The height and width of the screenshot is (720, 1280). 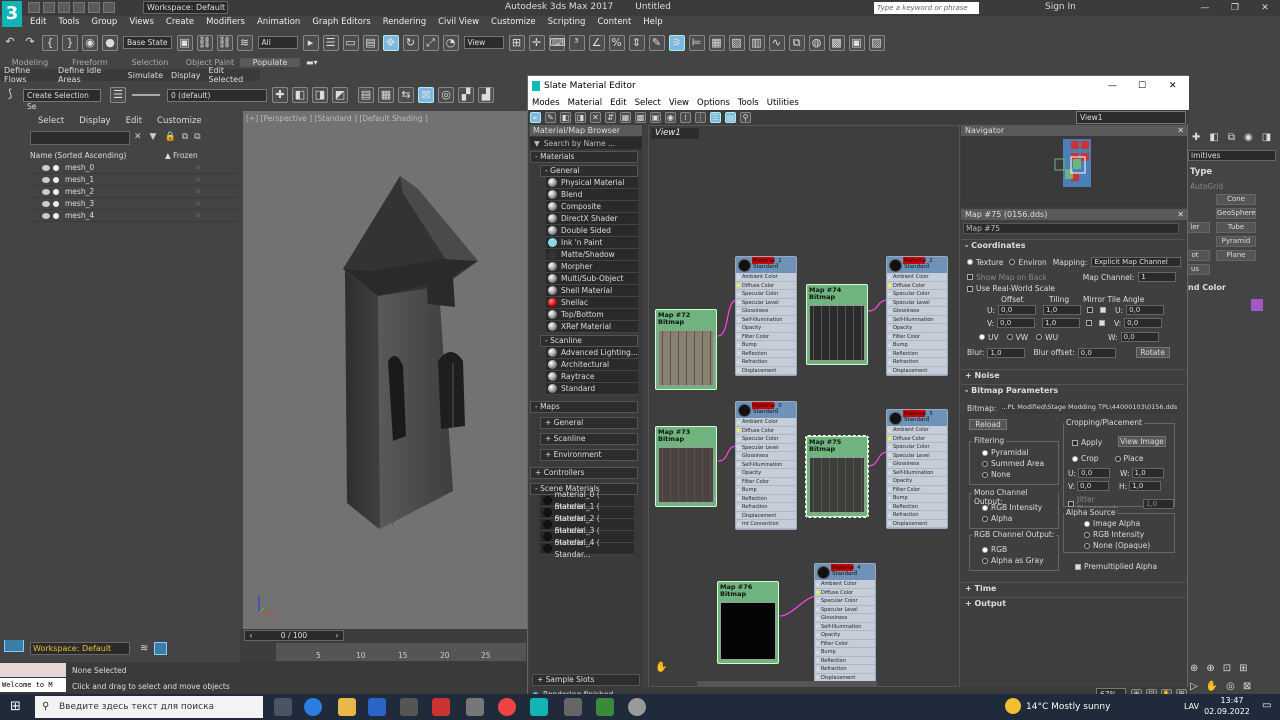 I want to click on create-layer-icon: ◧, so click(x=300, y=95).